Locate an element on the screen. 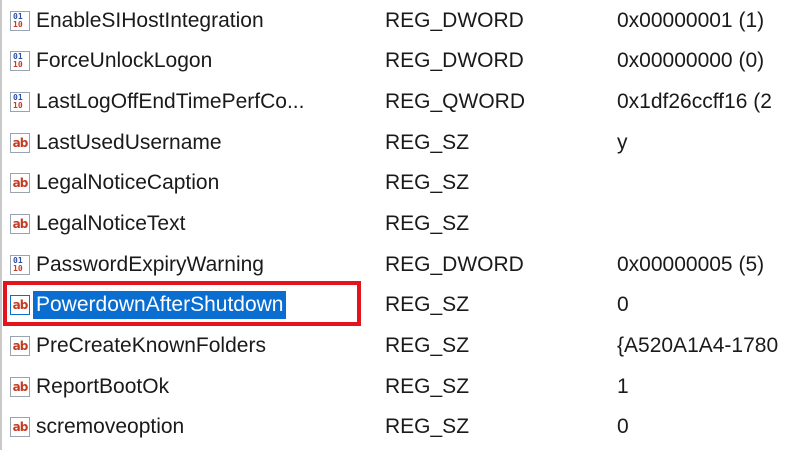 This screenshot has height=450, width=800. value-name-cell: ab PreCreateKnownFolders is located at coordinates (139, 346).